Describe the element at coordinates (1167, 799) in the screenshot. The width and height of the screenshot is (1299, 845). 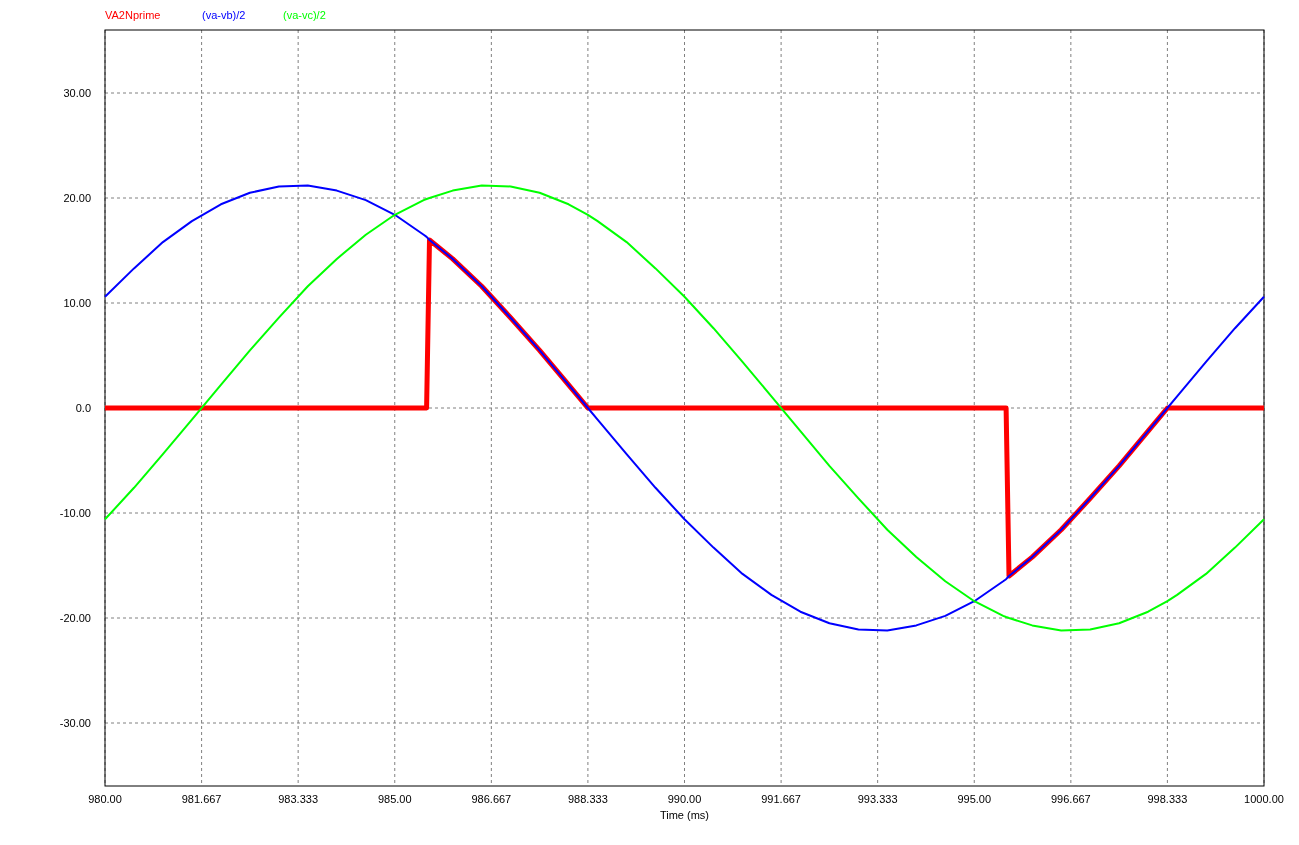
I see `axis-tick-label: 998.333` at that location.